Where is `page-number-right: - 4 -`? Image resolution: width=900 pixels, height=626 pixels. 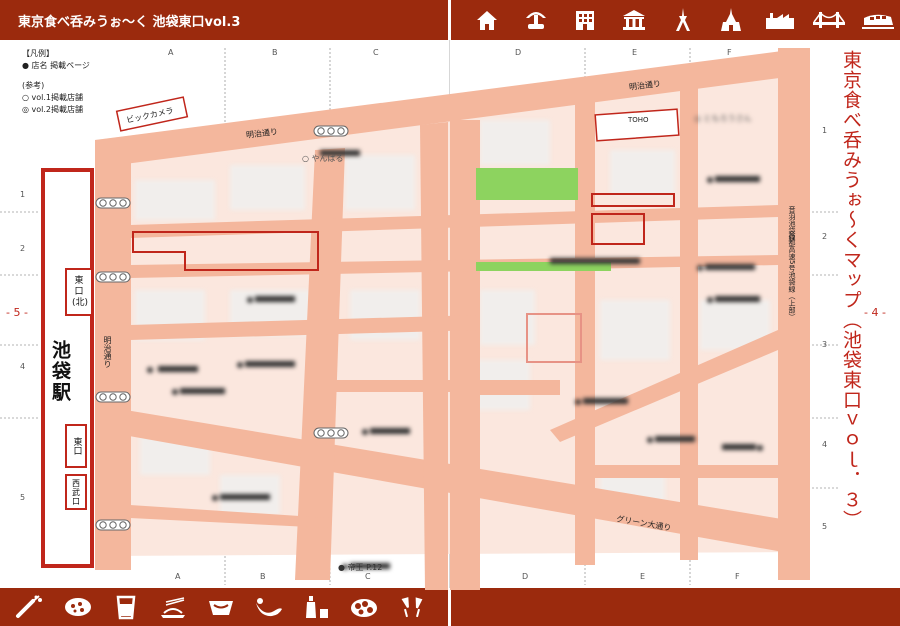 page-number-right: - 4 - is located at coordinates (875, 312).